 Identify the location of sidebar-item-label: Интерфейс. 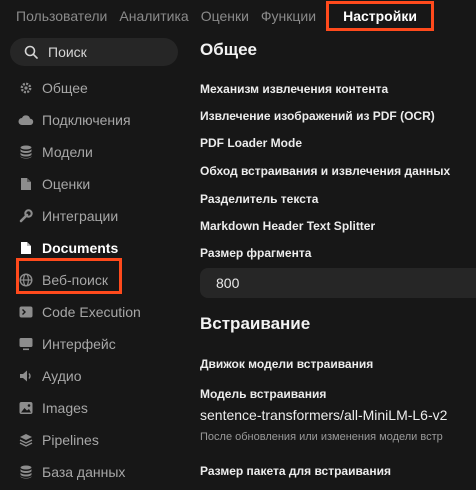
(79, 344).